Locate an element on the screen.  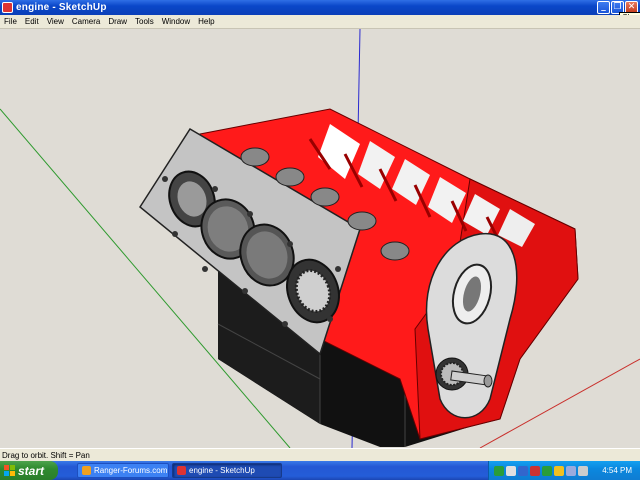
taskbar-item-label: engine - SketchUp is located at coordinates (222, 470).